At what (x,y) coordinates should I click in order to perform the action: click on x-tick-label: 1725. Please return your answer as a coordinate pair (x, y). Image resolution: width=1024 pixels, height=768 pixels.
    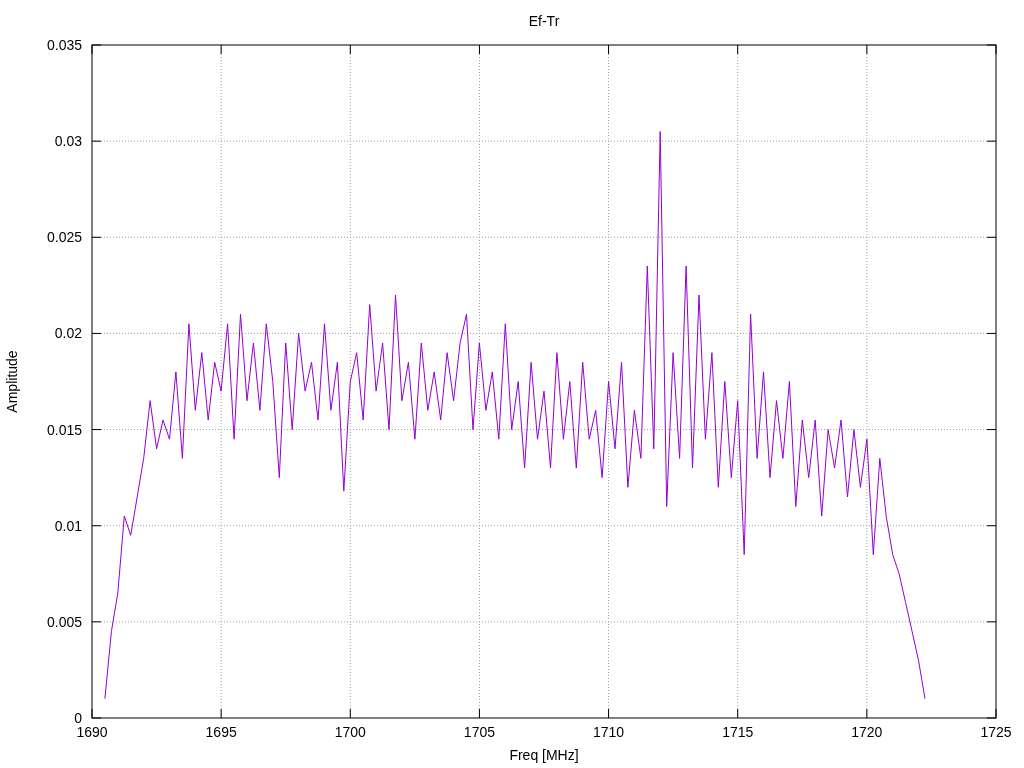
    Looking at the image, I should click on (996, 732).